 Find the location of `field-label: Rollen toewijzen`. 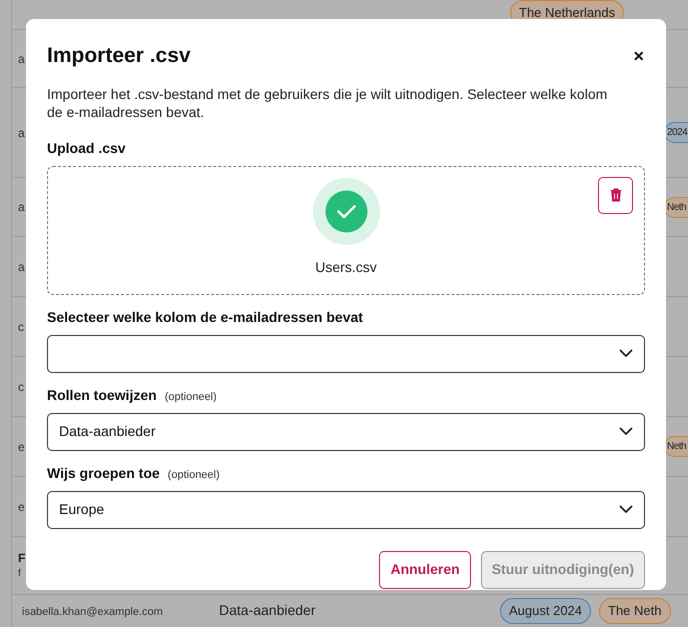

field-label: Rollen toewijzen is located at coordinates (102, 395).